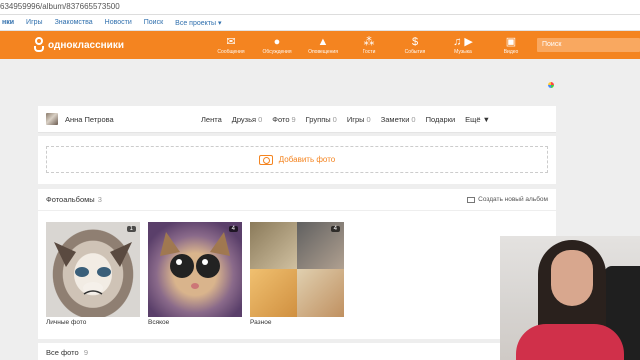  I want to click on camera-icon, so click(265, 159).